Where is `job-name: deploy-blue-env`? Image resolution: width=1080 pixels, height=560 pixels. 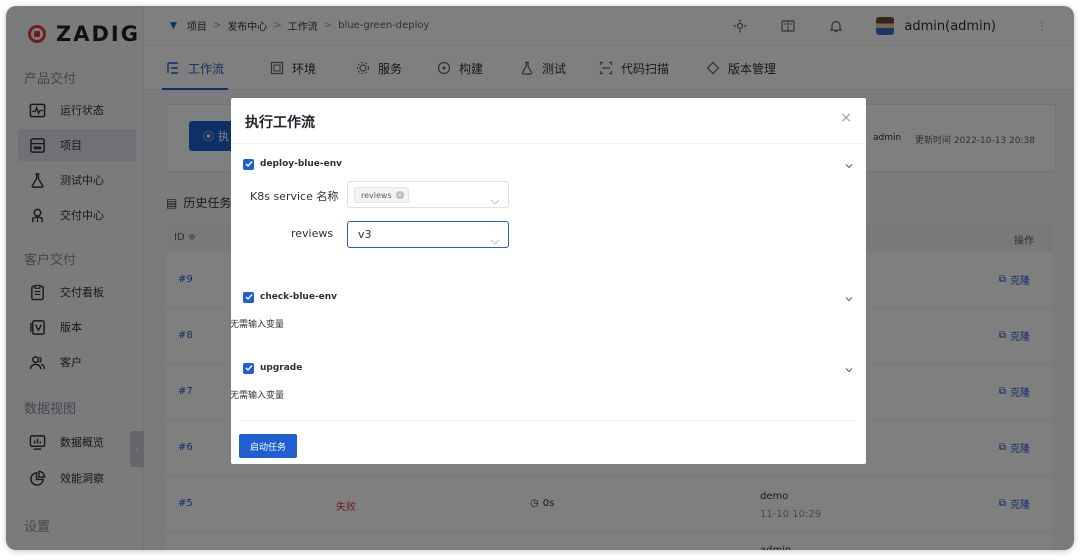 job-name: deploy-blue-env is located at coordinates (301, 164).